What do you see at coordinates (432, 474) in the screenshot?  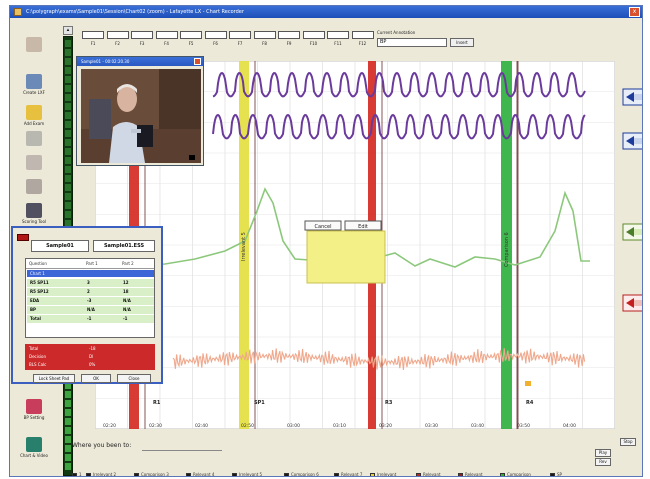 I see `legend-label: Relevant` at bounding box center [432, 474].